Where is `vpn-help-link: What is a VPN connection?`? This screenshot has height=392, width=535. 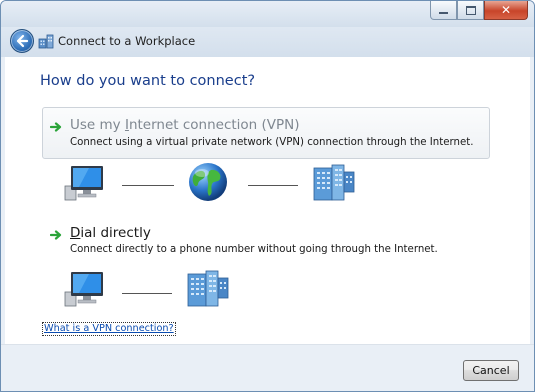
vpn-help-link: What is a VPN connection? is located at coordinates (109, 329).